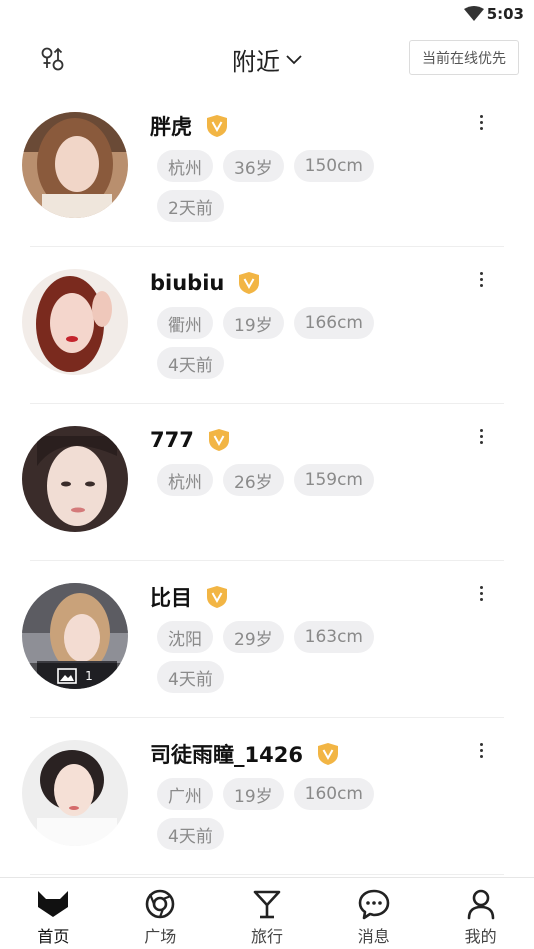  What do you see at coordinates (171, 598) in the screenshot?
I see `user-name: 比目` at bounding box center [171, 598].